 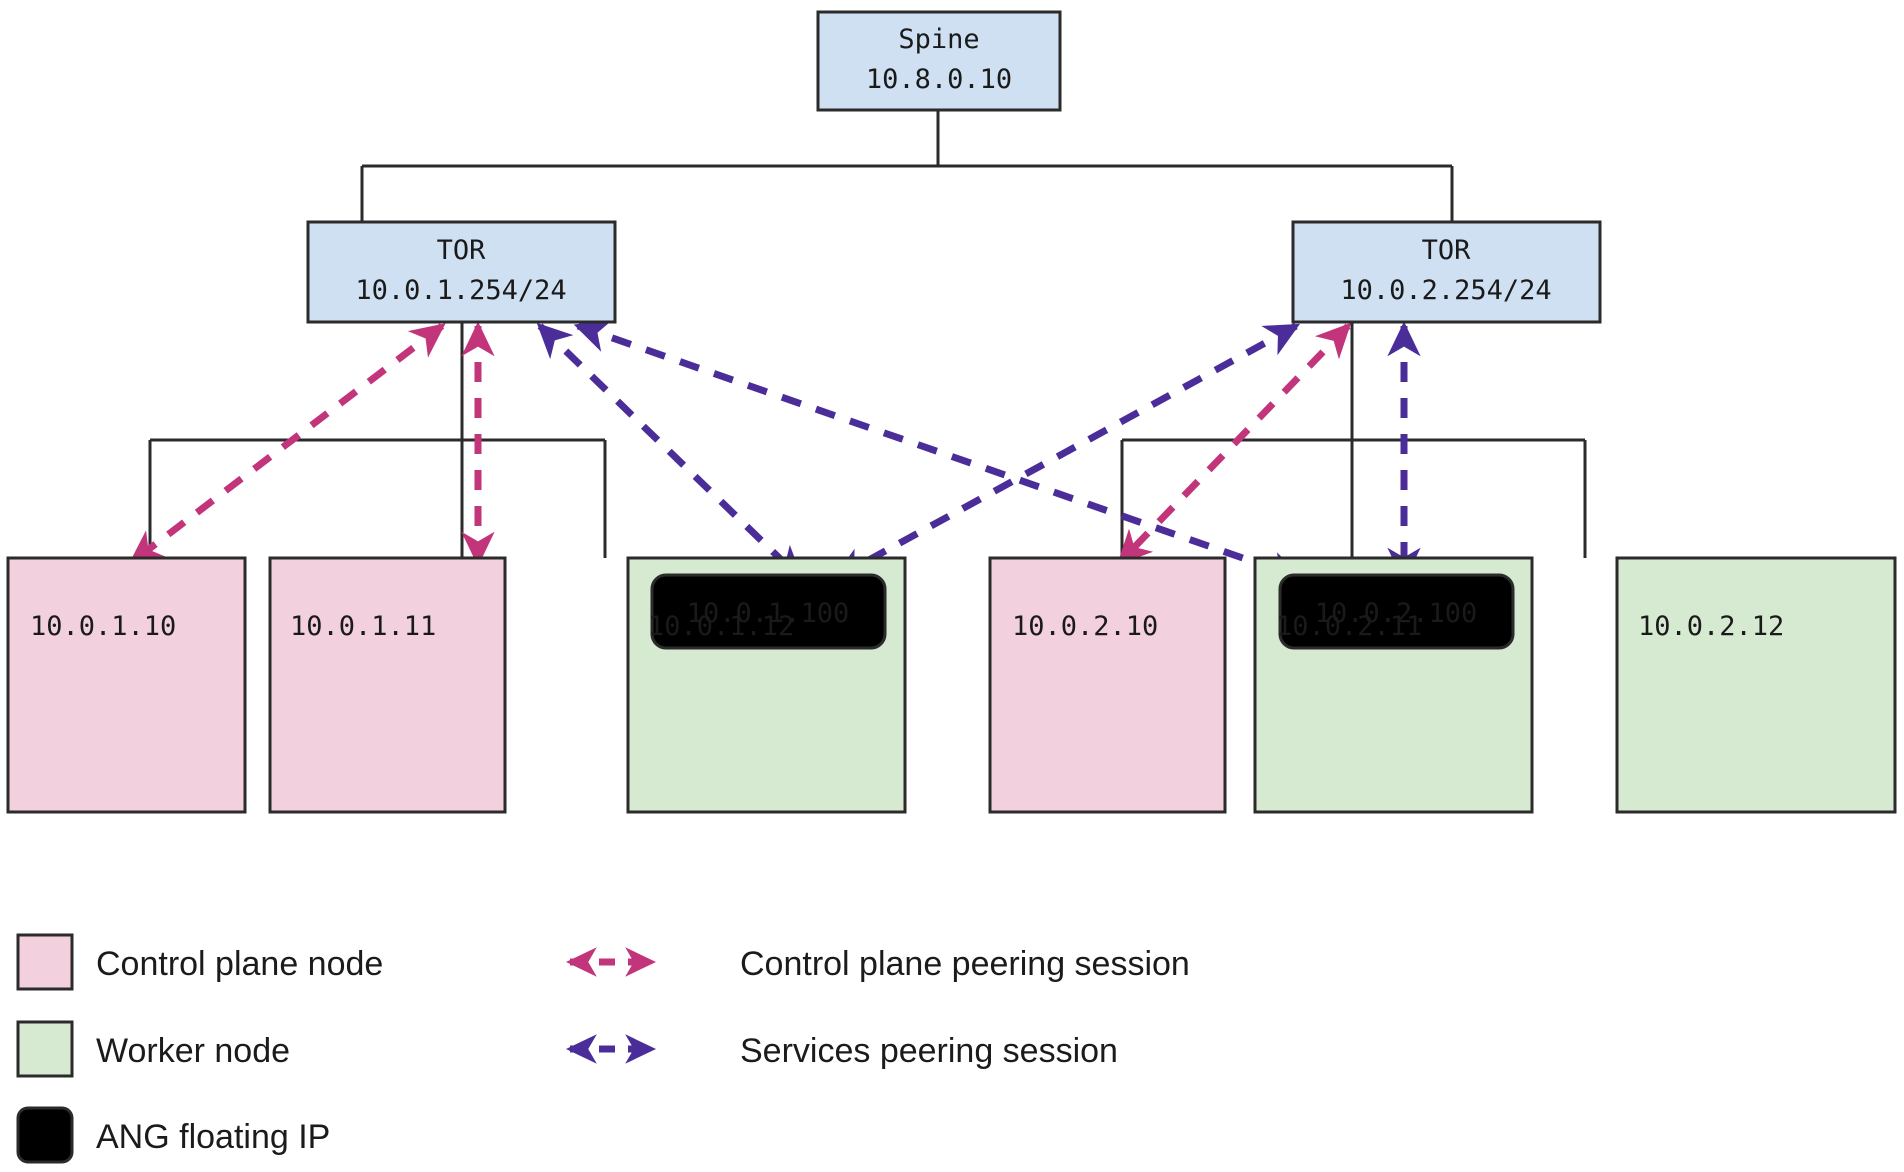 What do you see at coordinates (239, 964) in the screenshot?
I see `legend-label-control-plane-node: Control plane node` at bounding box center [239, 964].